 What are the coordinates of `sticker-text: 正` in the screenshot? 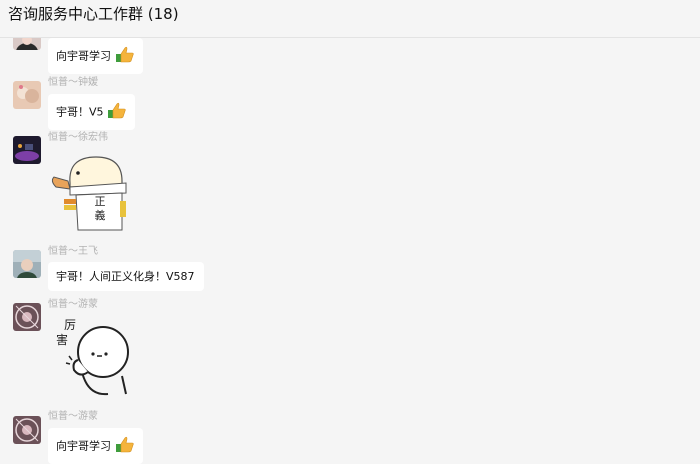 It's located at (100, 201).